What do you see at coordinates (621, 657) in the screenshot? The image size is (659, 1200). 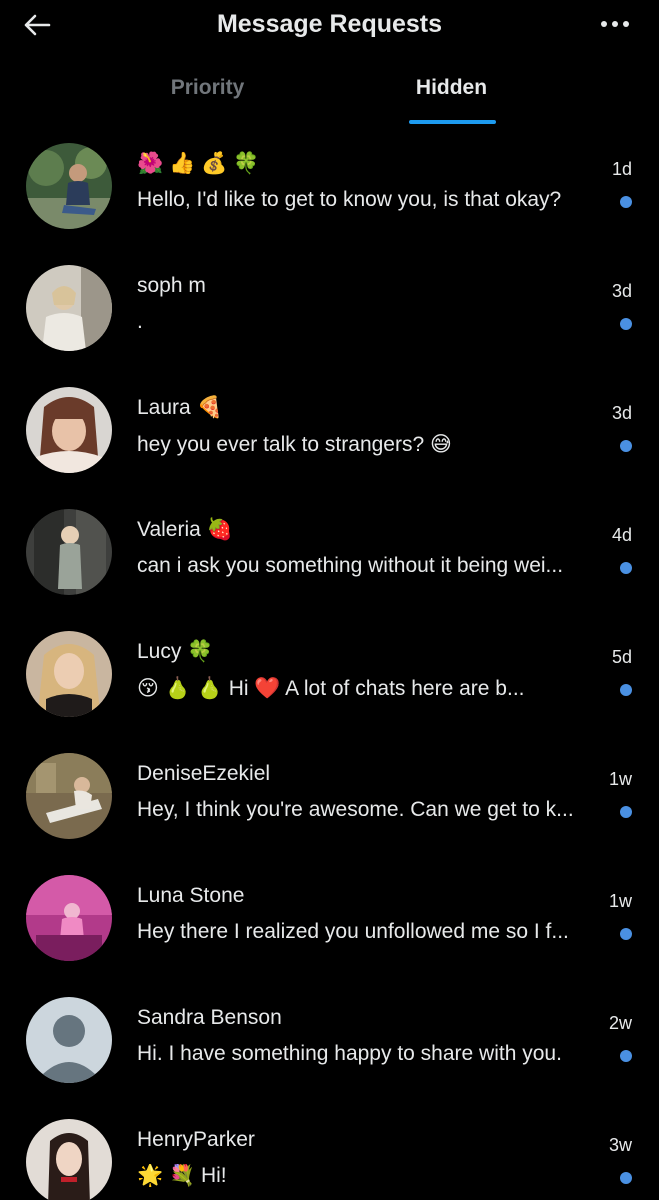 I see `timestamp: 5d` at bounding box center [621, 657].